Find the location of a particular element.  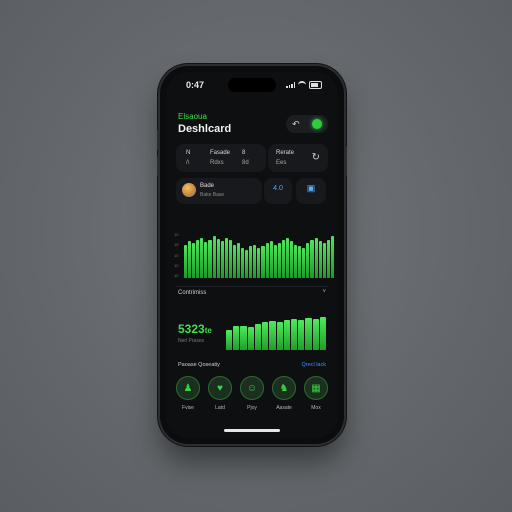

quick-action-aasate: ♞ Aasate is located at coordinates (284, 393).